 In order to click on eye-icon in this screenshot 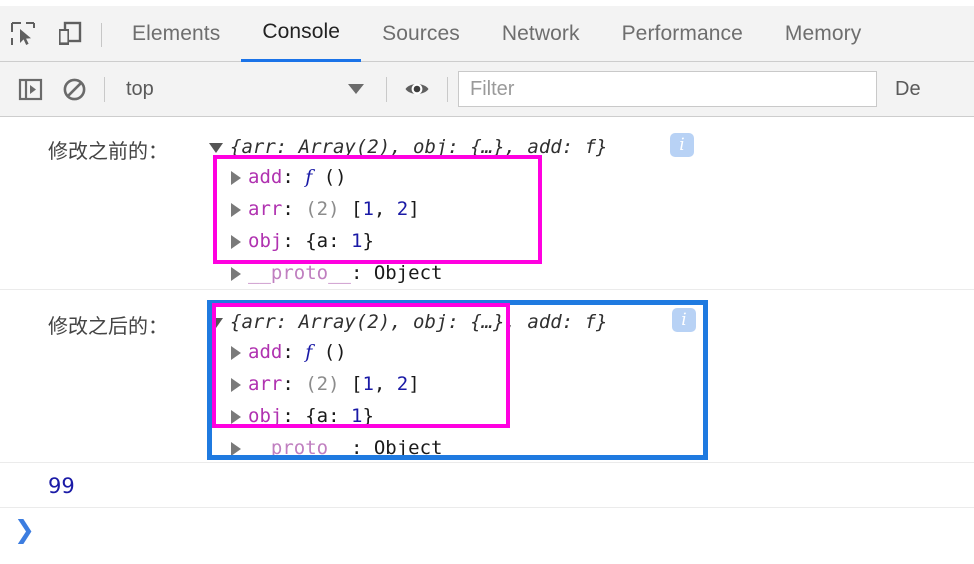, I will do `click(417, 89)`.